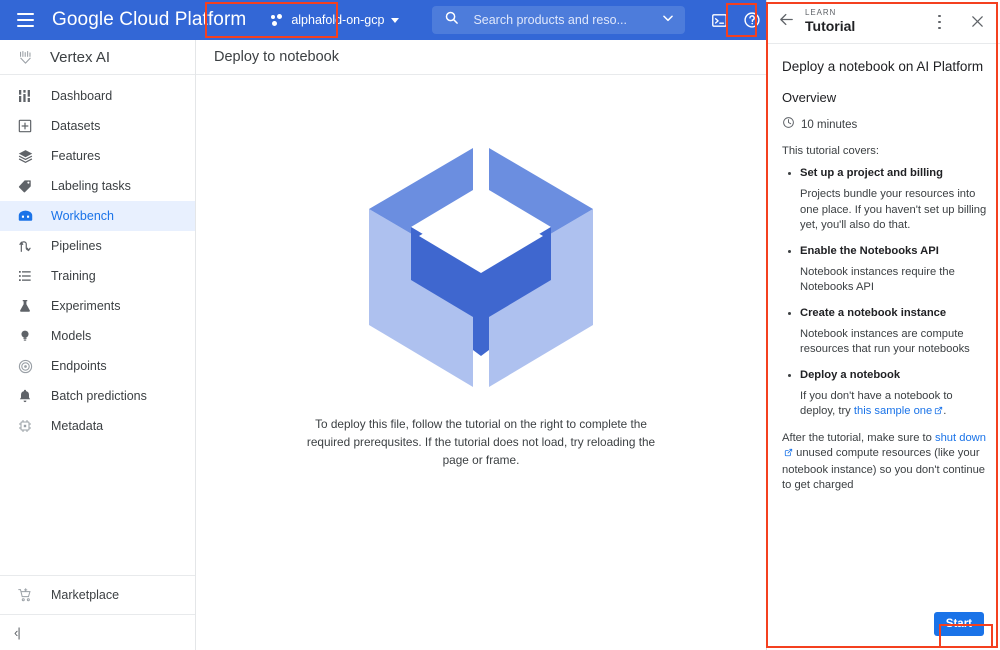  I want to click on project-name: alphafold-on-gcp, so click(338, 20).